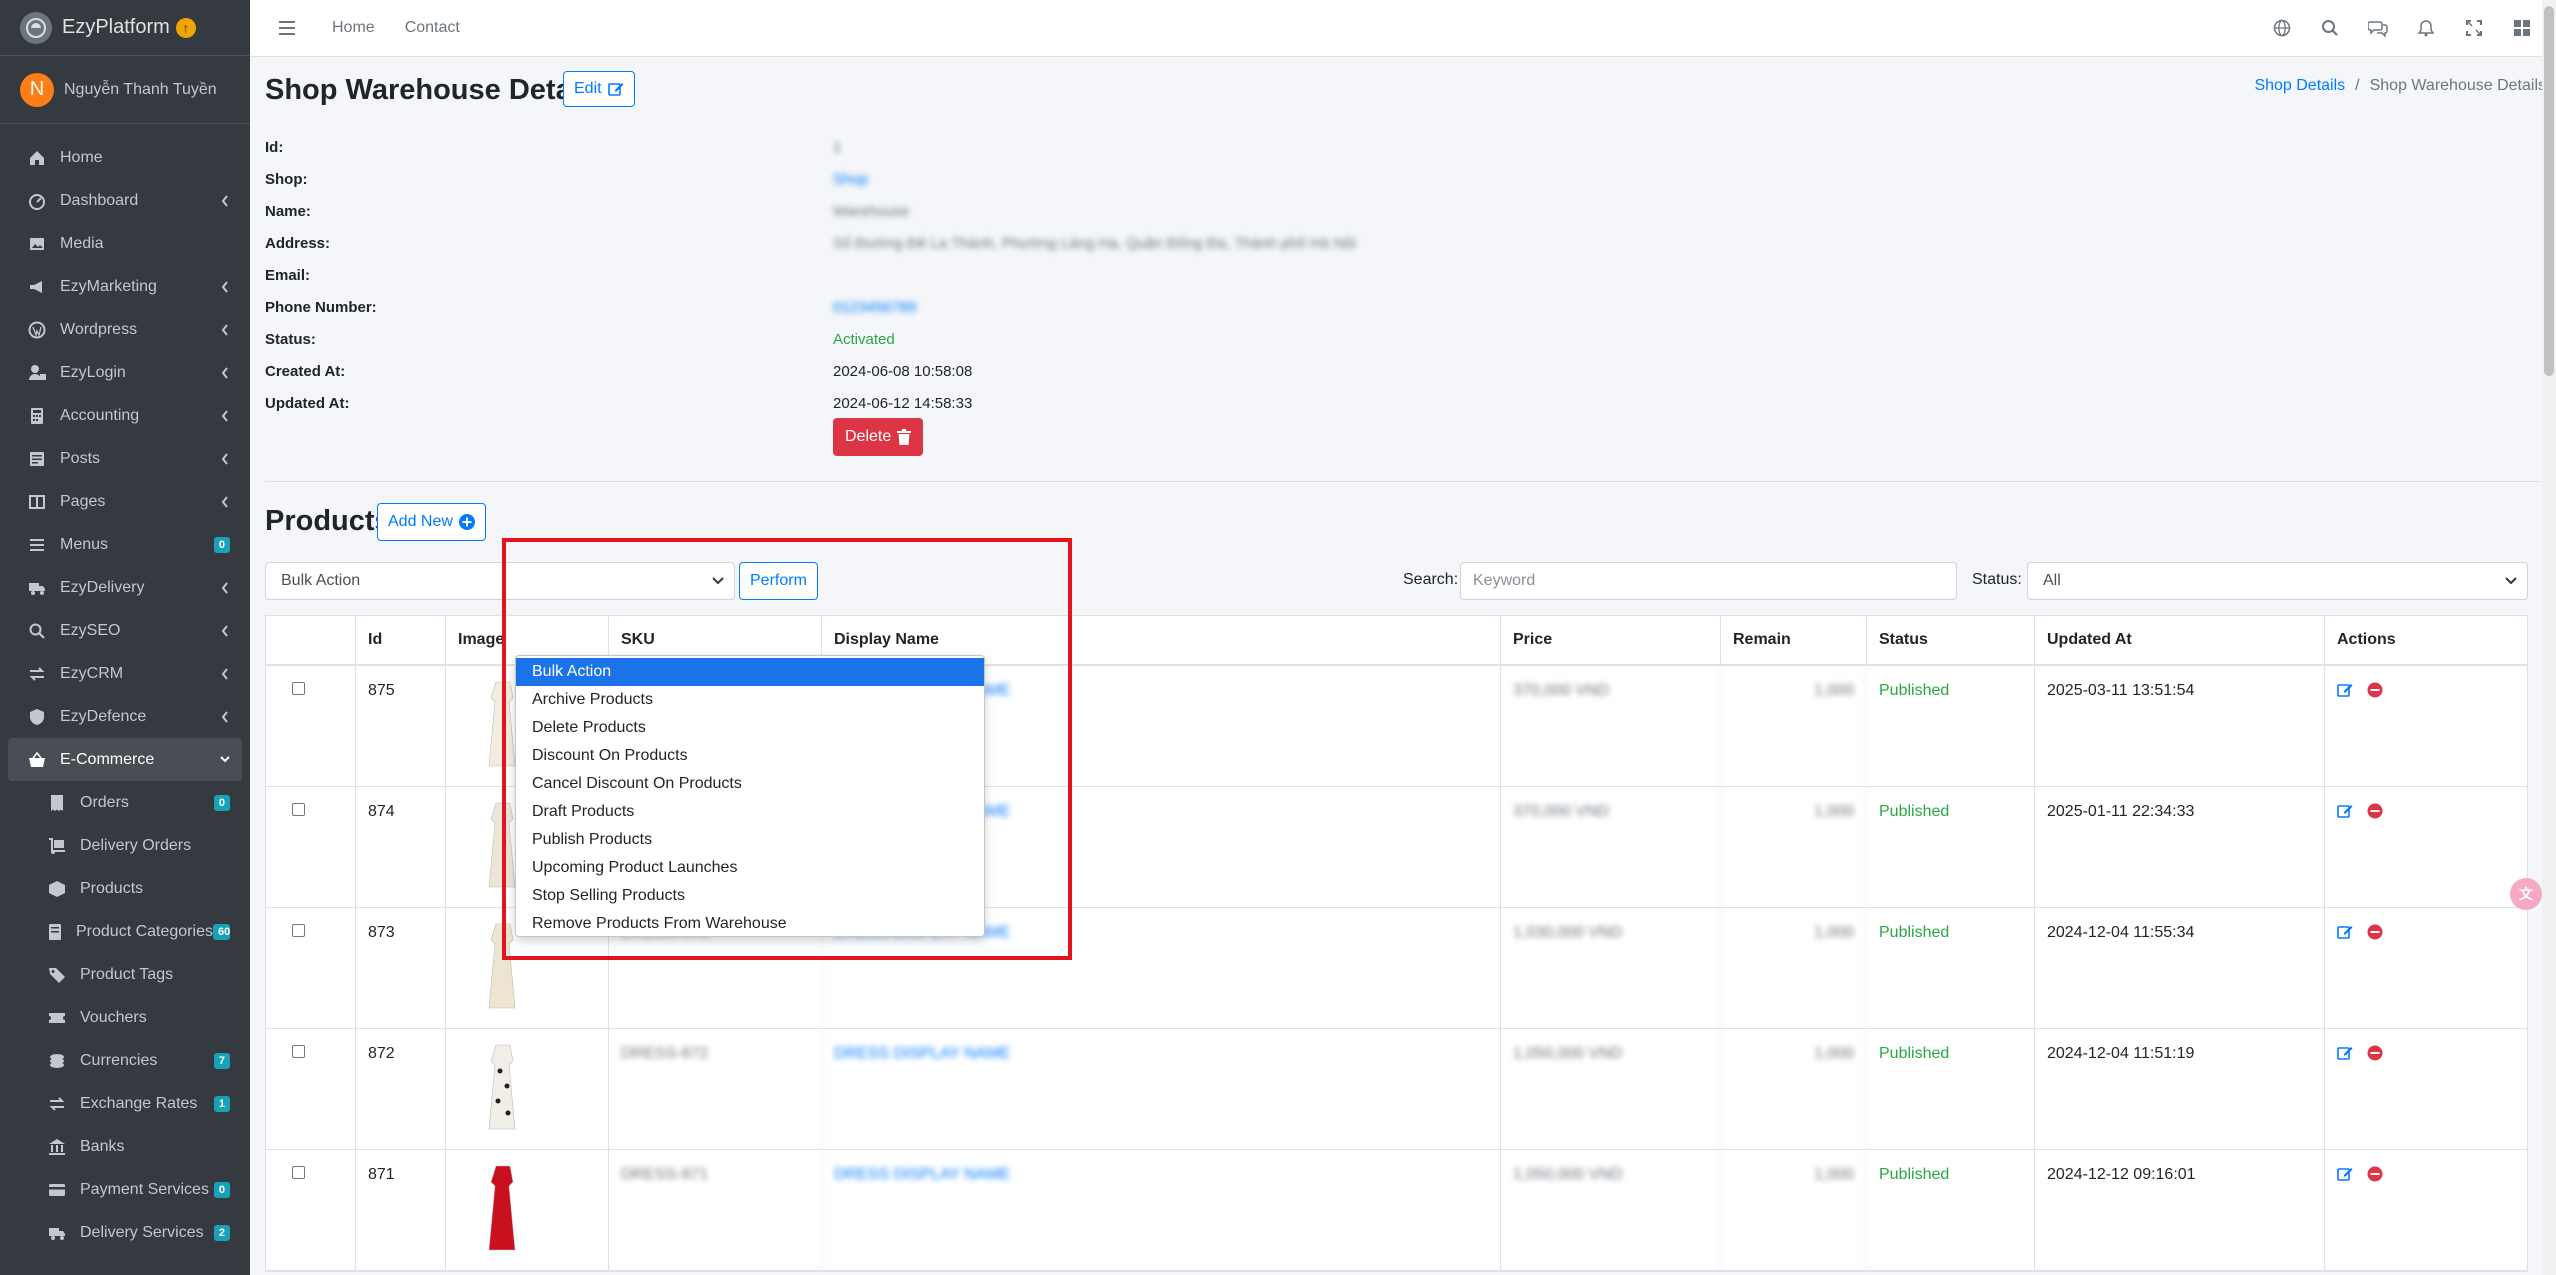 This screenshot has height=1275, width=2556. What do you see at coordinates (125, 1017) in the screenshot?
I see `sidebar-item-vouchers: Vouchers` at bounding box center [125, 1017].